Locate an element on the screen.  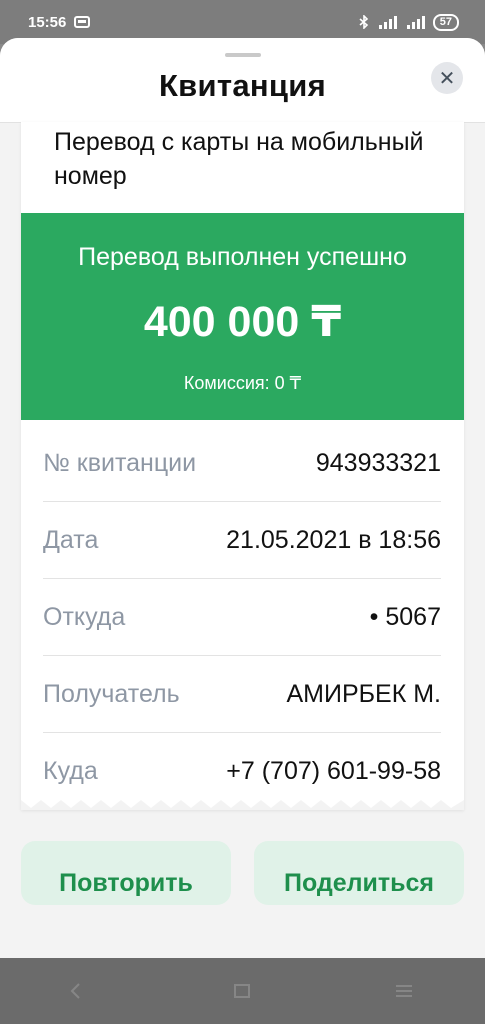
success-title: Перевод выполнен успешно is located at coordinates (242, 257).